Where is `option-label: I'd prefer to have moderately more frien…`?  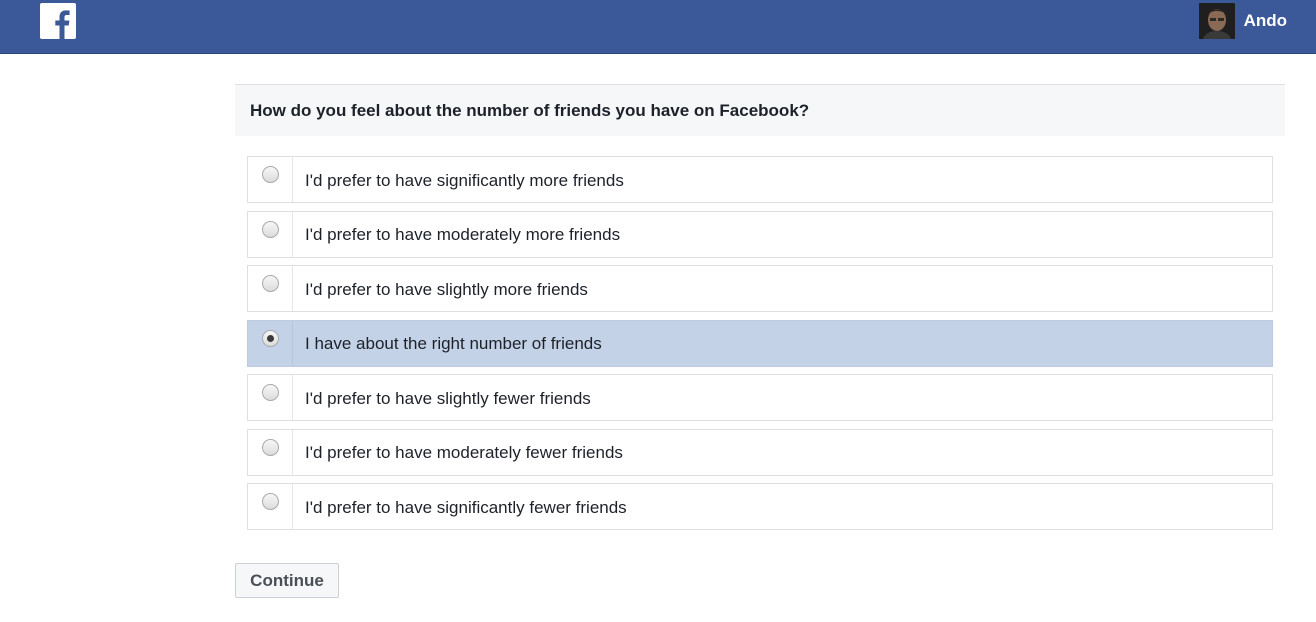 option-label: I'd prefer to have moderately more frien… is located at coordinates (456, 234).